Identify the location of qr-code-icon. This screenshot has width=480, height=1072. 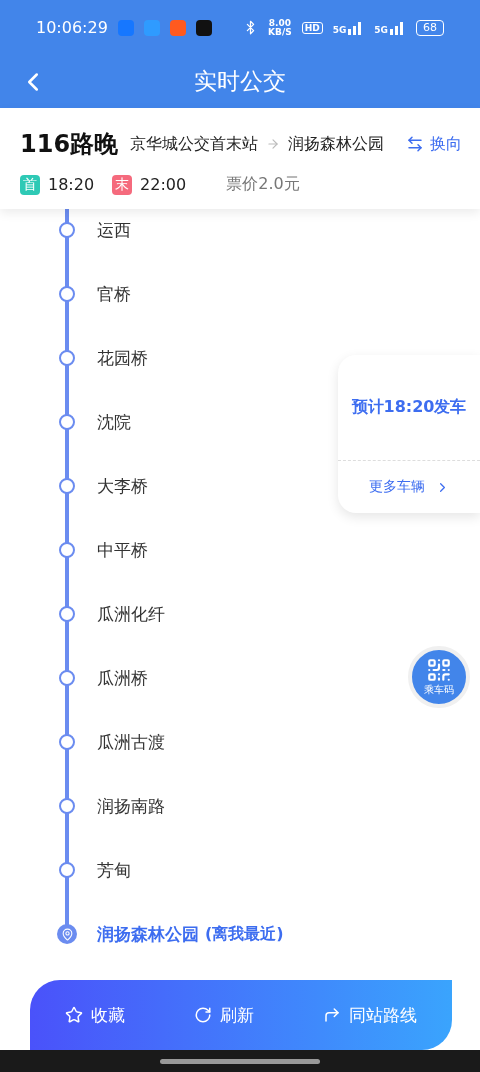
(439, 670).